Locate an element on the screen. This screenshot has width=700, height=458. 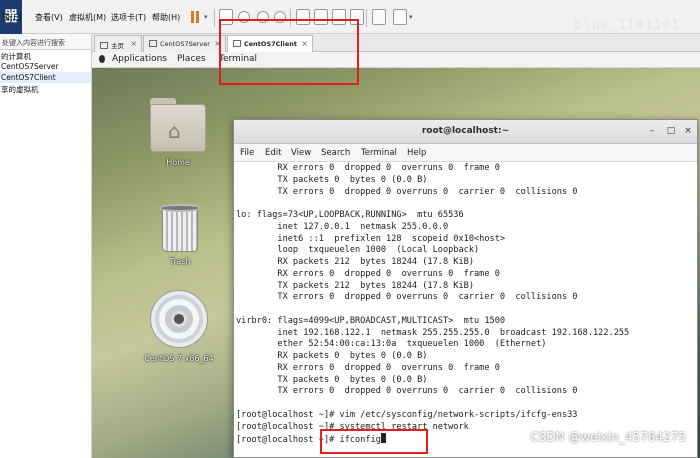
terminal-title: root@localhost:~ is located at coordinates (465, 131).